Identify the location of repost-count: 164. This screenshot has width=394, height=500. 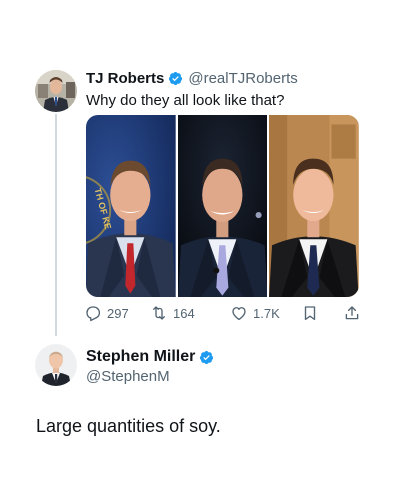
(184, 313).